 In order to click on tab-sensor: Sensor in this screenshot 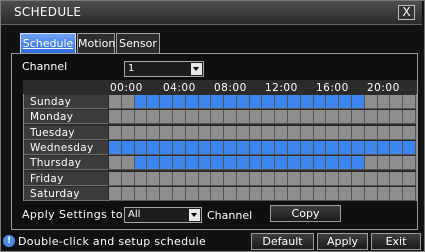, I will do `click(138, 43)`.